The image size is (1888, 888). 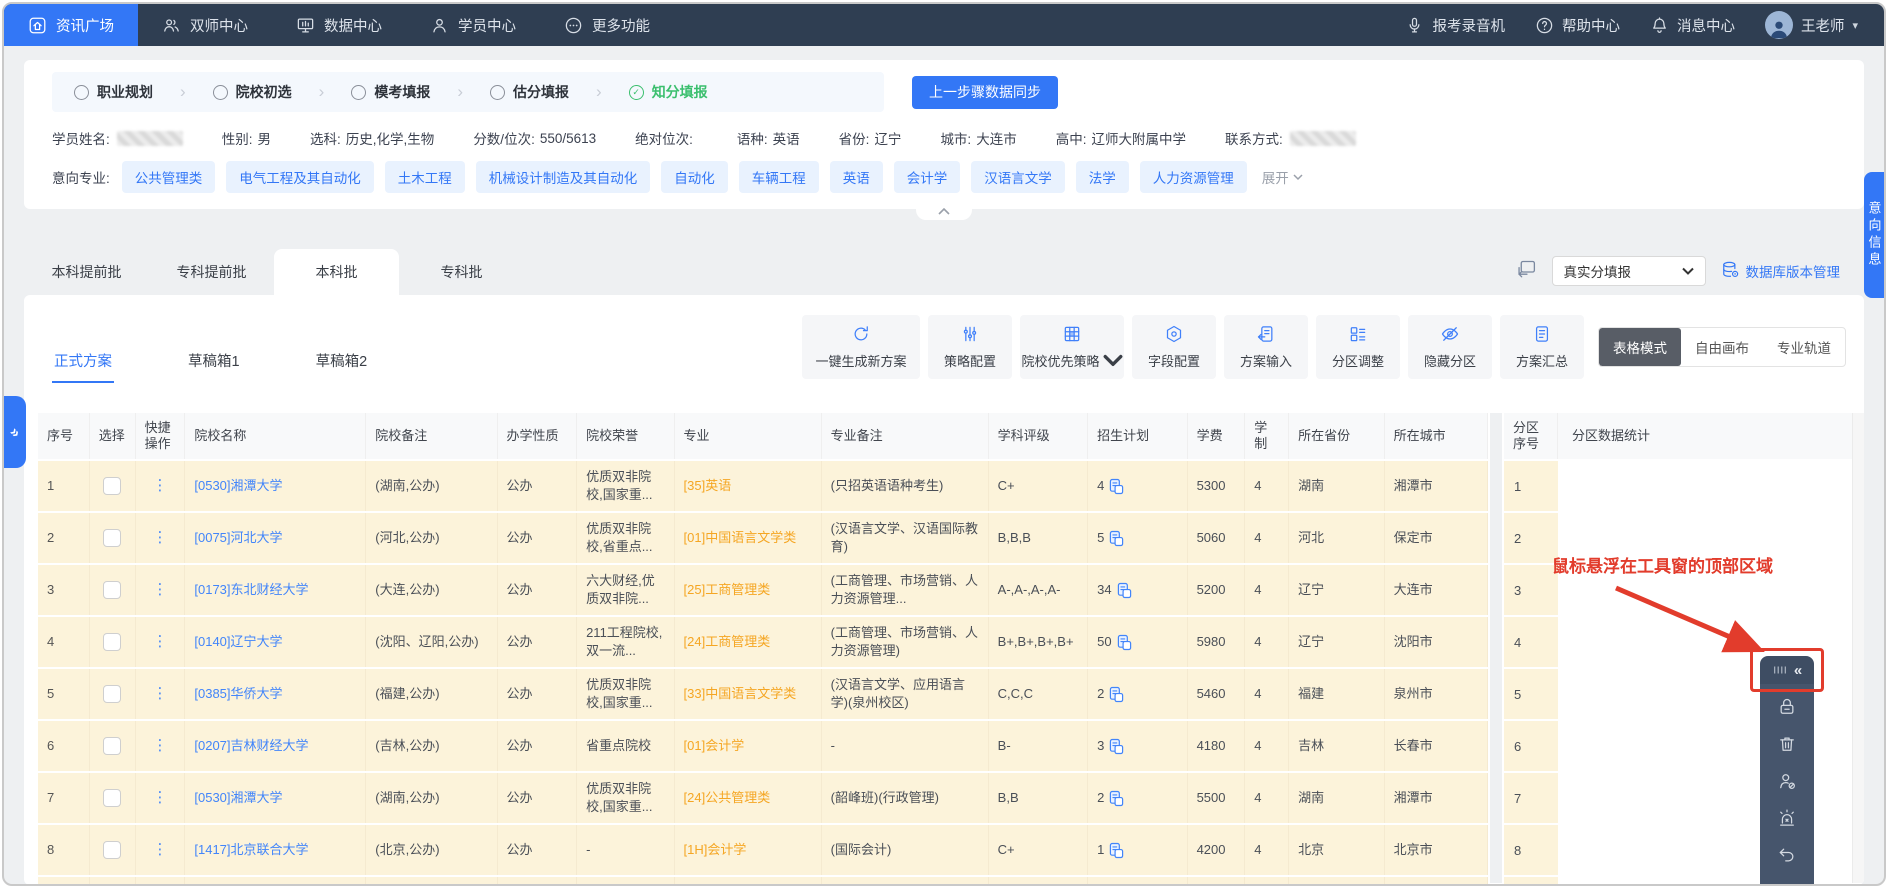 What do you see at coordinates (222, 92) in the screenshot?
I see `stepper-step: › ✓ 院校初选` at bounding box center [222, 92].